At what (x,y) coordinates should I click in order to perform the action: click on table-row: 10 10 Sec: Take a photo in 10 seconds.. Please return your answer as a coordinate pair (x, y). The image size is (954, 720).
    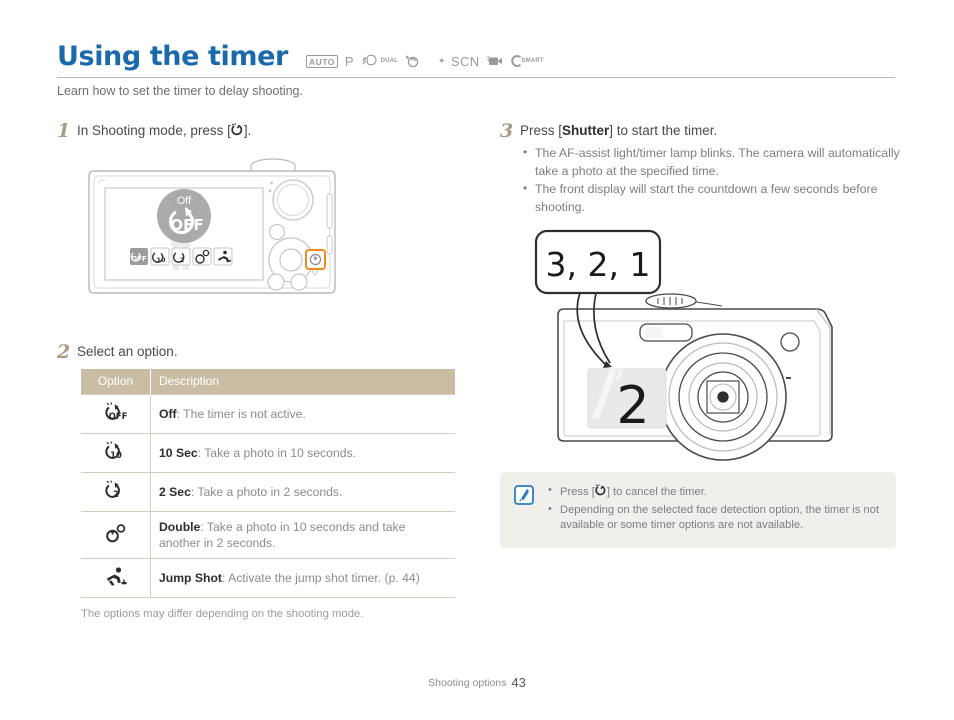
    Looking at the image, I should click on (268, 453).